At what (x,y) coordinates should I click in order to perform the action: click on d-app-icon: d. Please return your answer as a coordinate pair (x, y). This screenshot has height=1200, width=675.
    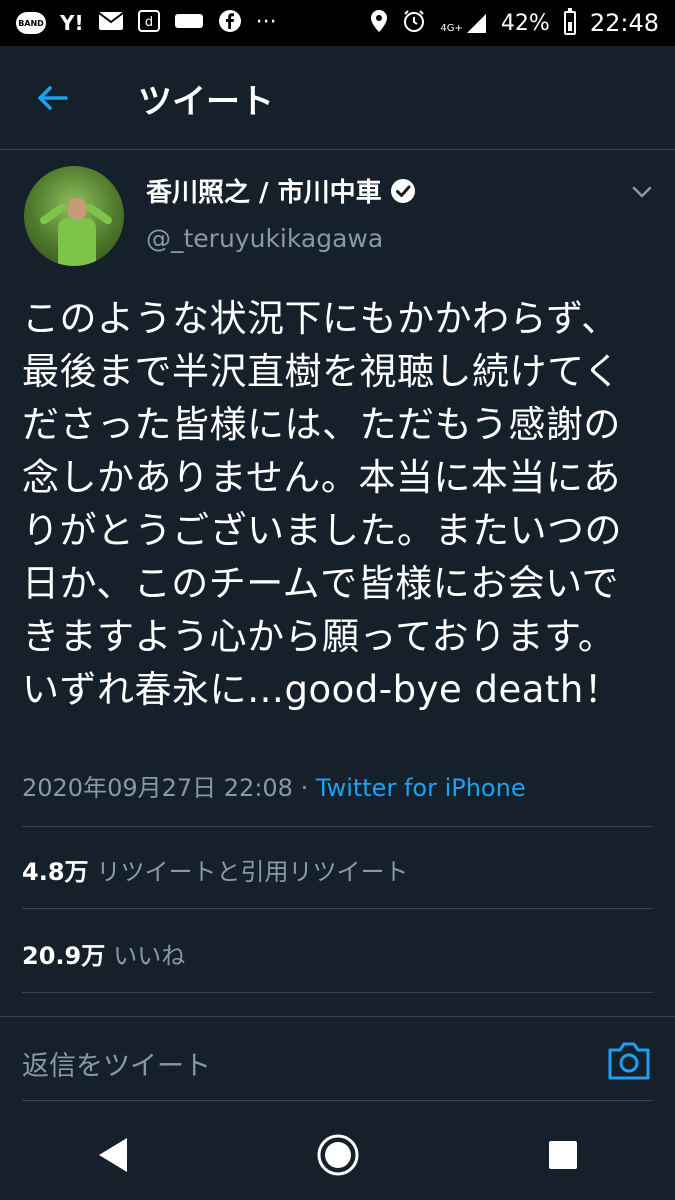
    Looking at the image, I should click on (148, 23).